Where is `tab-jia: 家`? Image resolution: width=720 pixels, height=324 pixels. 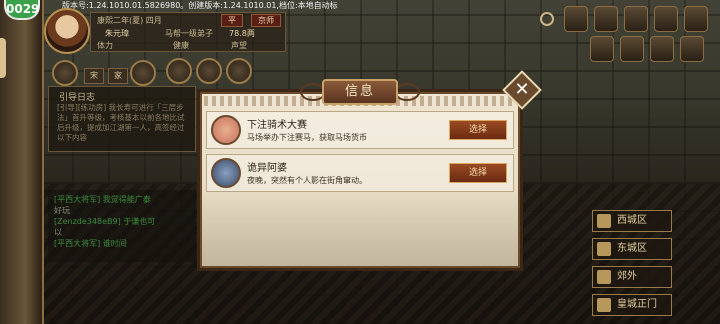
tab-jia: 家 is located at coordinates (118, 76).